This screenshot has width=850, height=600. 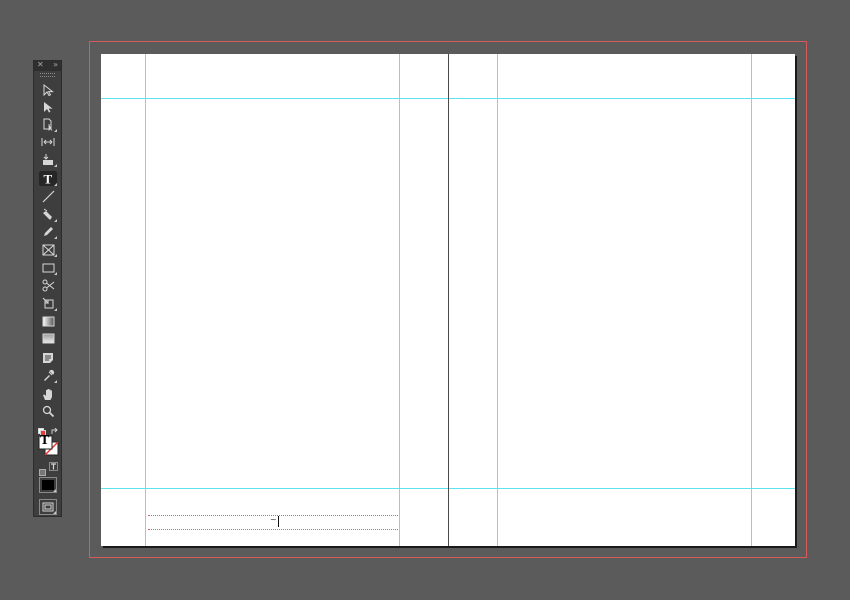 What do you see at coordinates (48, 393) in the screenshot?
I see `hand-tool-icon` at bounding box center [48, 393].